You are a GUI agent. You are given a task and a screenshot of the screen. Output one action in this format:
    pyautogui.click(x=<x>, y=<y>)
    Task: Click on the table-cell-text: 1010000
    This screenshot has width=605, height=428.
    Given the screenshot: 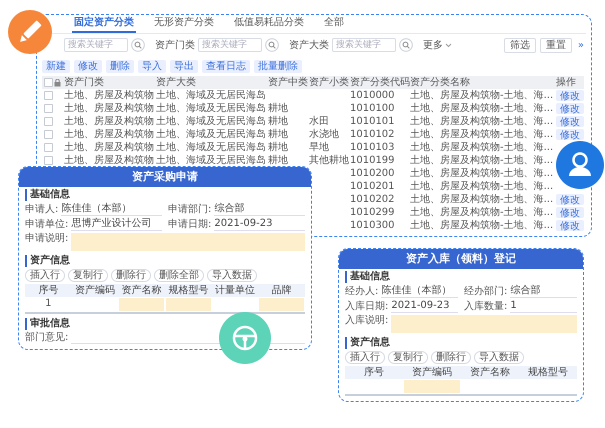 What is the action you would take?
    pyautogui.click(x=373, y=95)
    